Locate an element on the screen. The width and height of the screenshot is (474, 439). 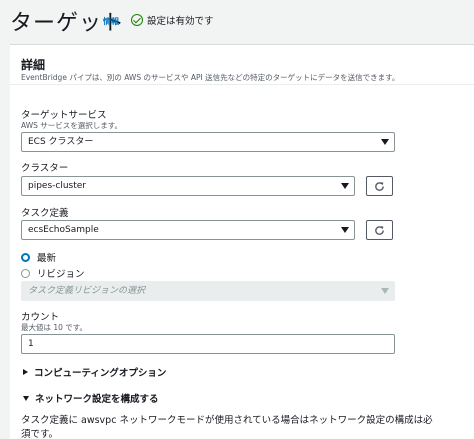
radio-latest-label: 最新 is located at coordinates (47, 258).